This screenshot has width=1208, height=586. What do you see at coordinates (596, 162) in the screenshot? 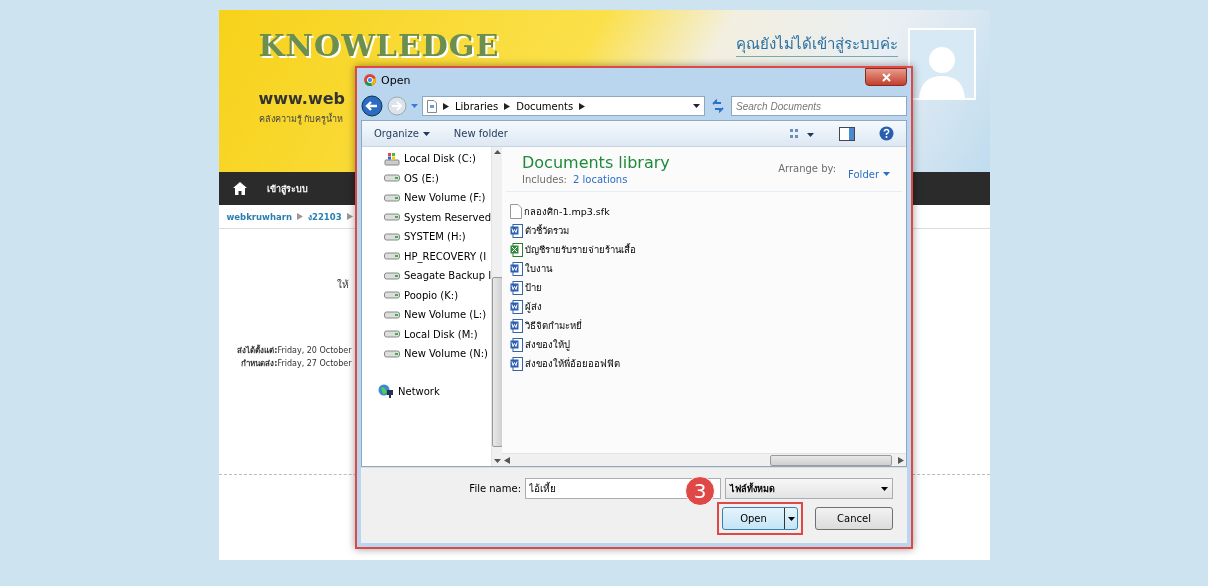
I see `library-title: Documents library` at bounding box center [596, 162].